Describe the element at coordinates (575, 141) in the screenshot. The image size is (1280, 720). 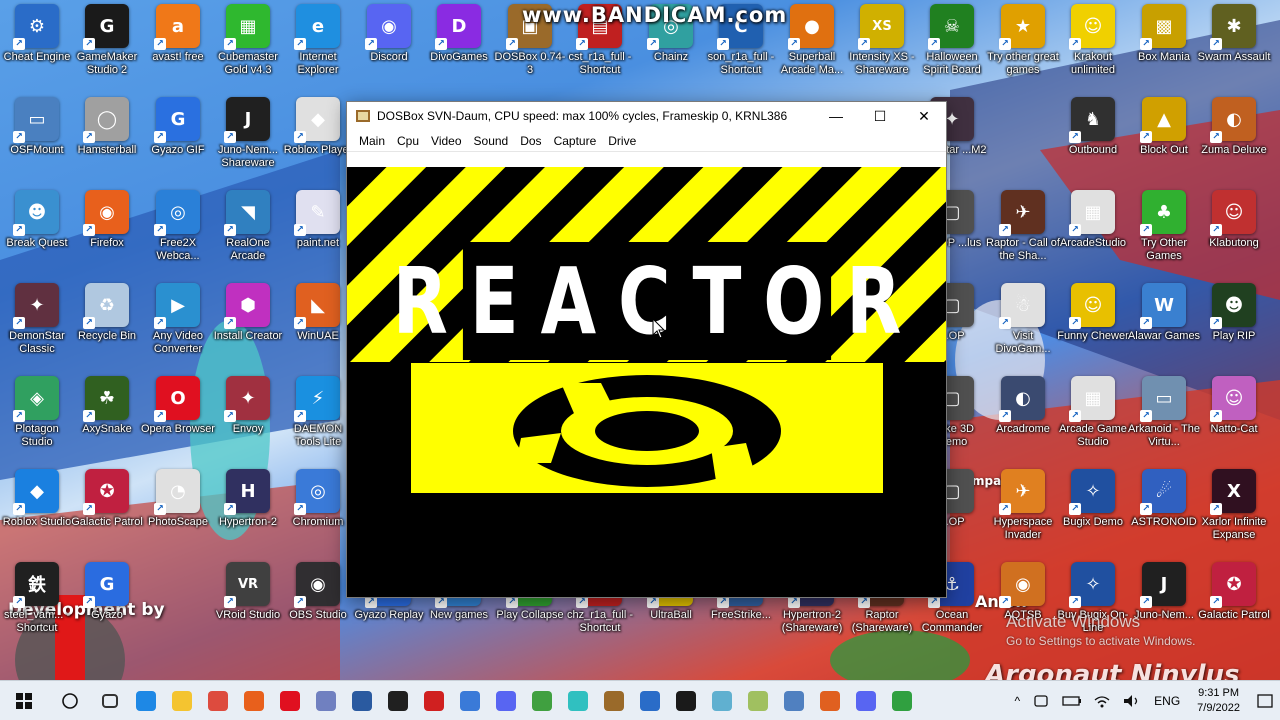
I see `menu-capture: Capture` at that location.